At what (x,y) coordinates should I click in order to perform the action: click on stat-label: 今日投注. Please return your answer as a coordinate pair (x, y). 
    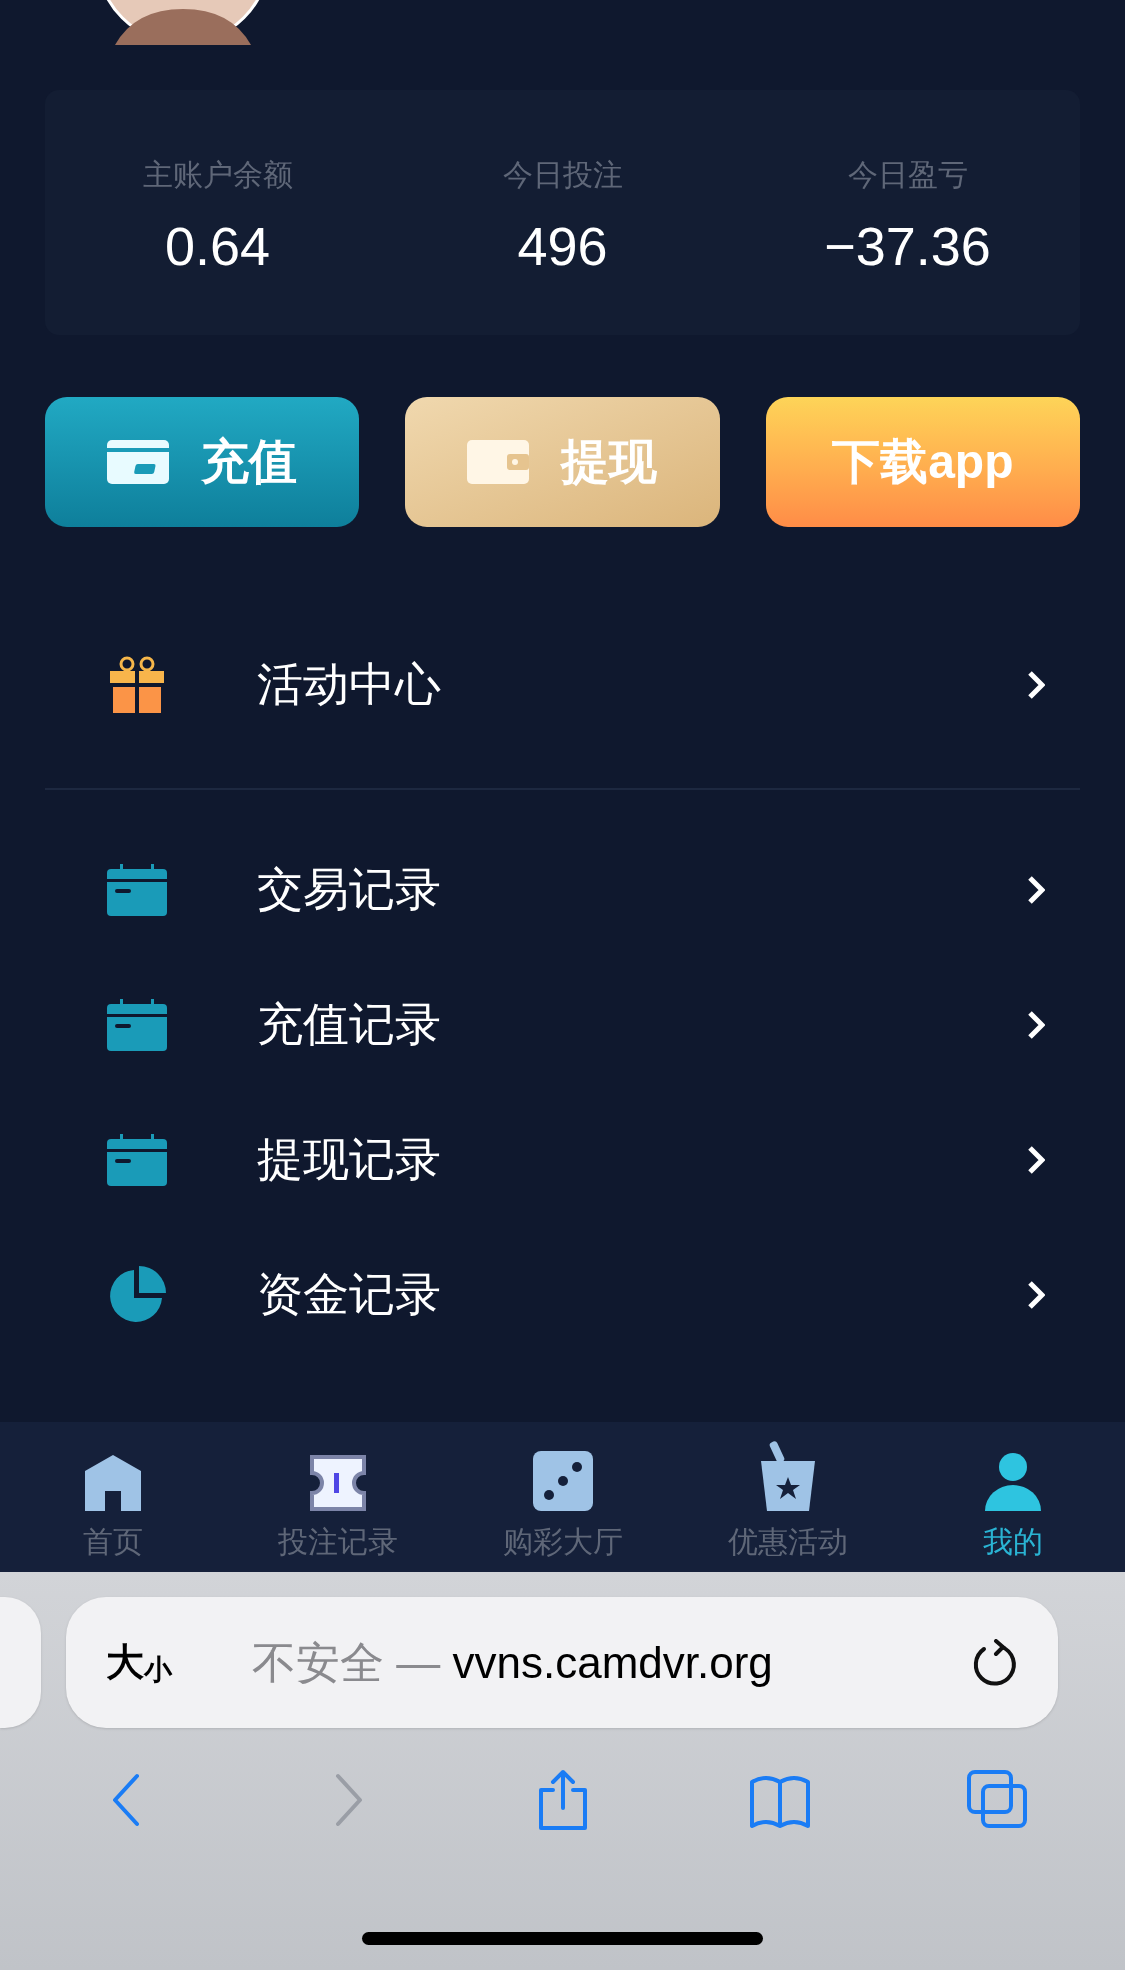
    Looking at the image, I should click on (562, 175).